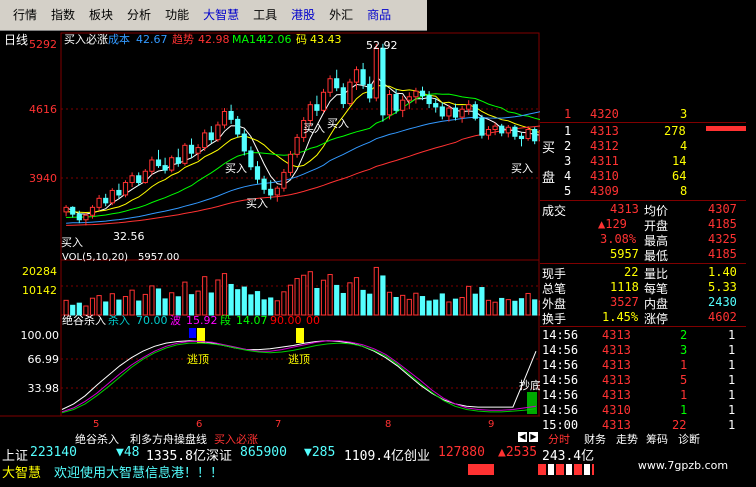 Image resolution: width=756 pixels, height=487 pixels. What do you see at coordinates (16, 40) in the screenshot?
I see `period-label: 日线` at bounding box center [16, 40].